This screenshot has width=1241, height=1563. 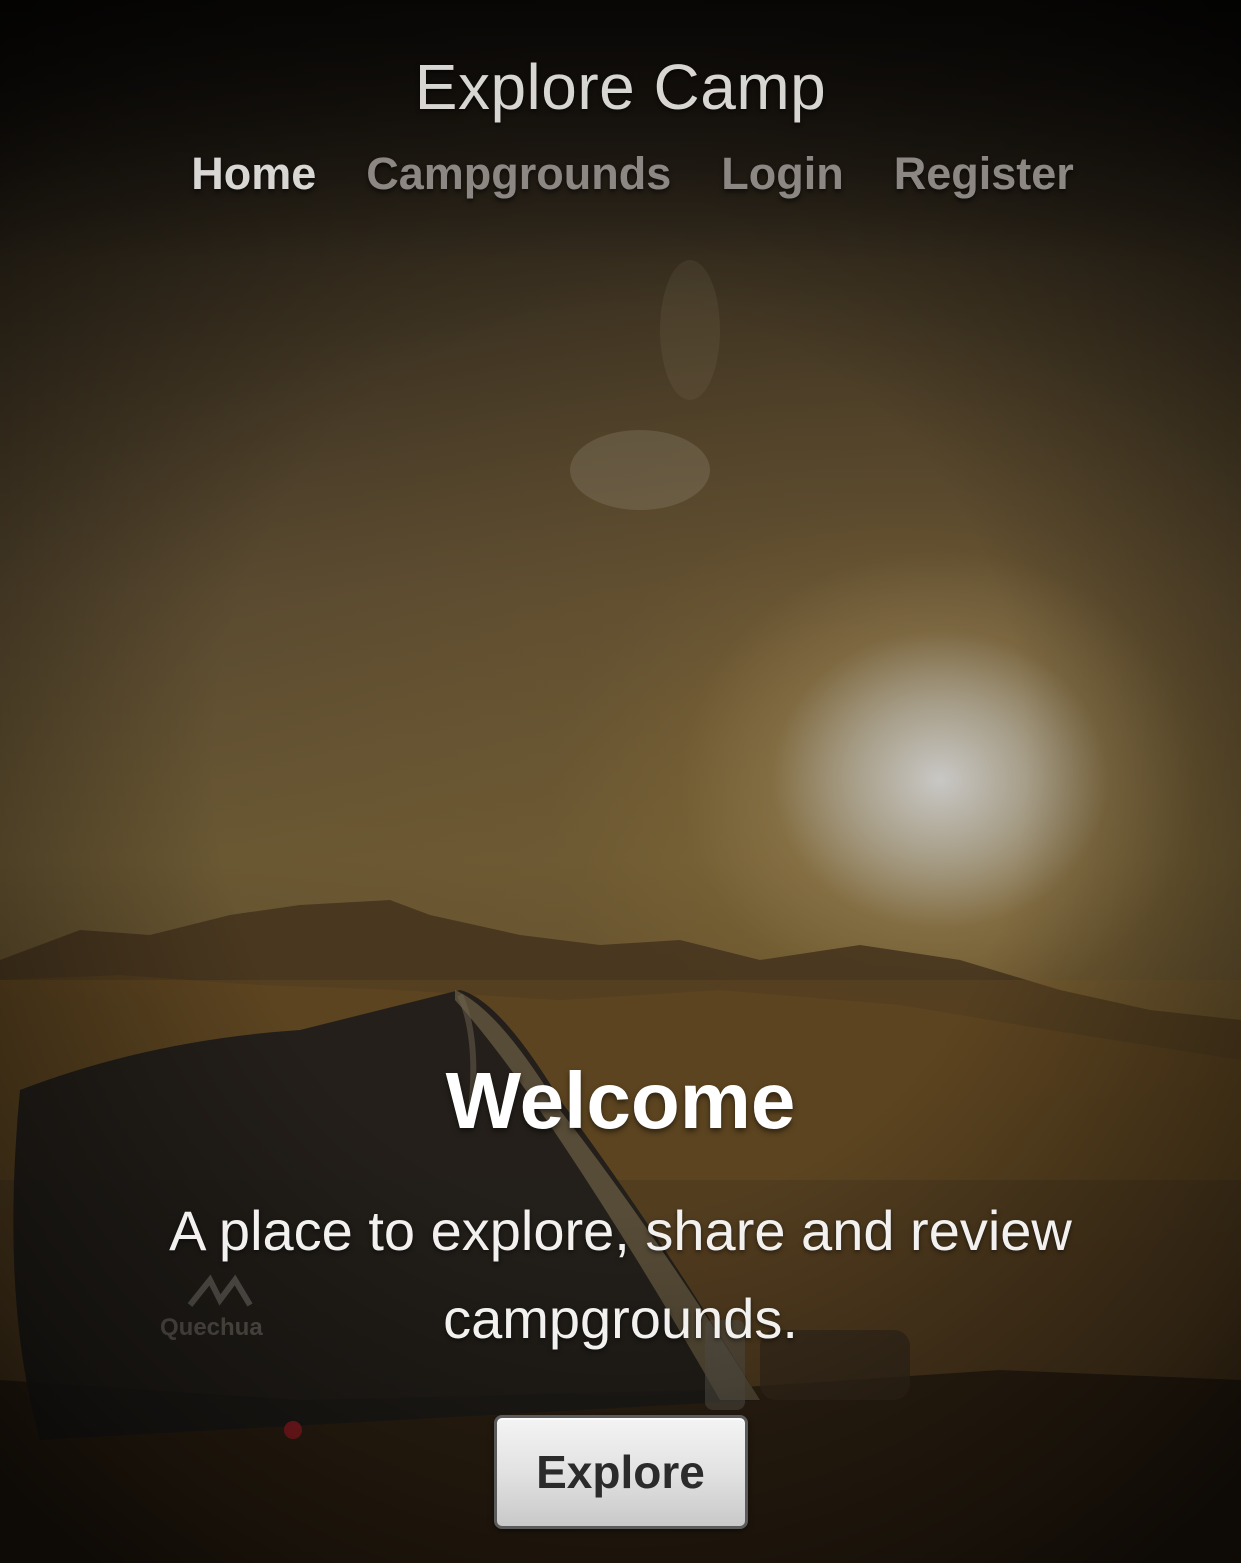 I want to click on nav-link-campgrounds: Campgrounds, so click(x=518, y=174).